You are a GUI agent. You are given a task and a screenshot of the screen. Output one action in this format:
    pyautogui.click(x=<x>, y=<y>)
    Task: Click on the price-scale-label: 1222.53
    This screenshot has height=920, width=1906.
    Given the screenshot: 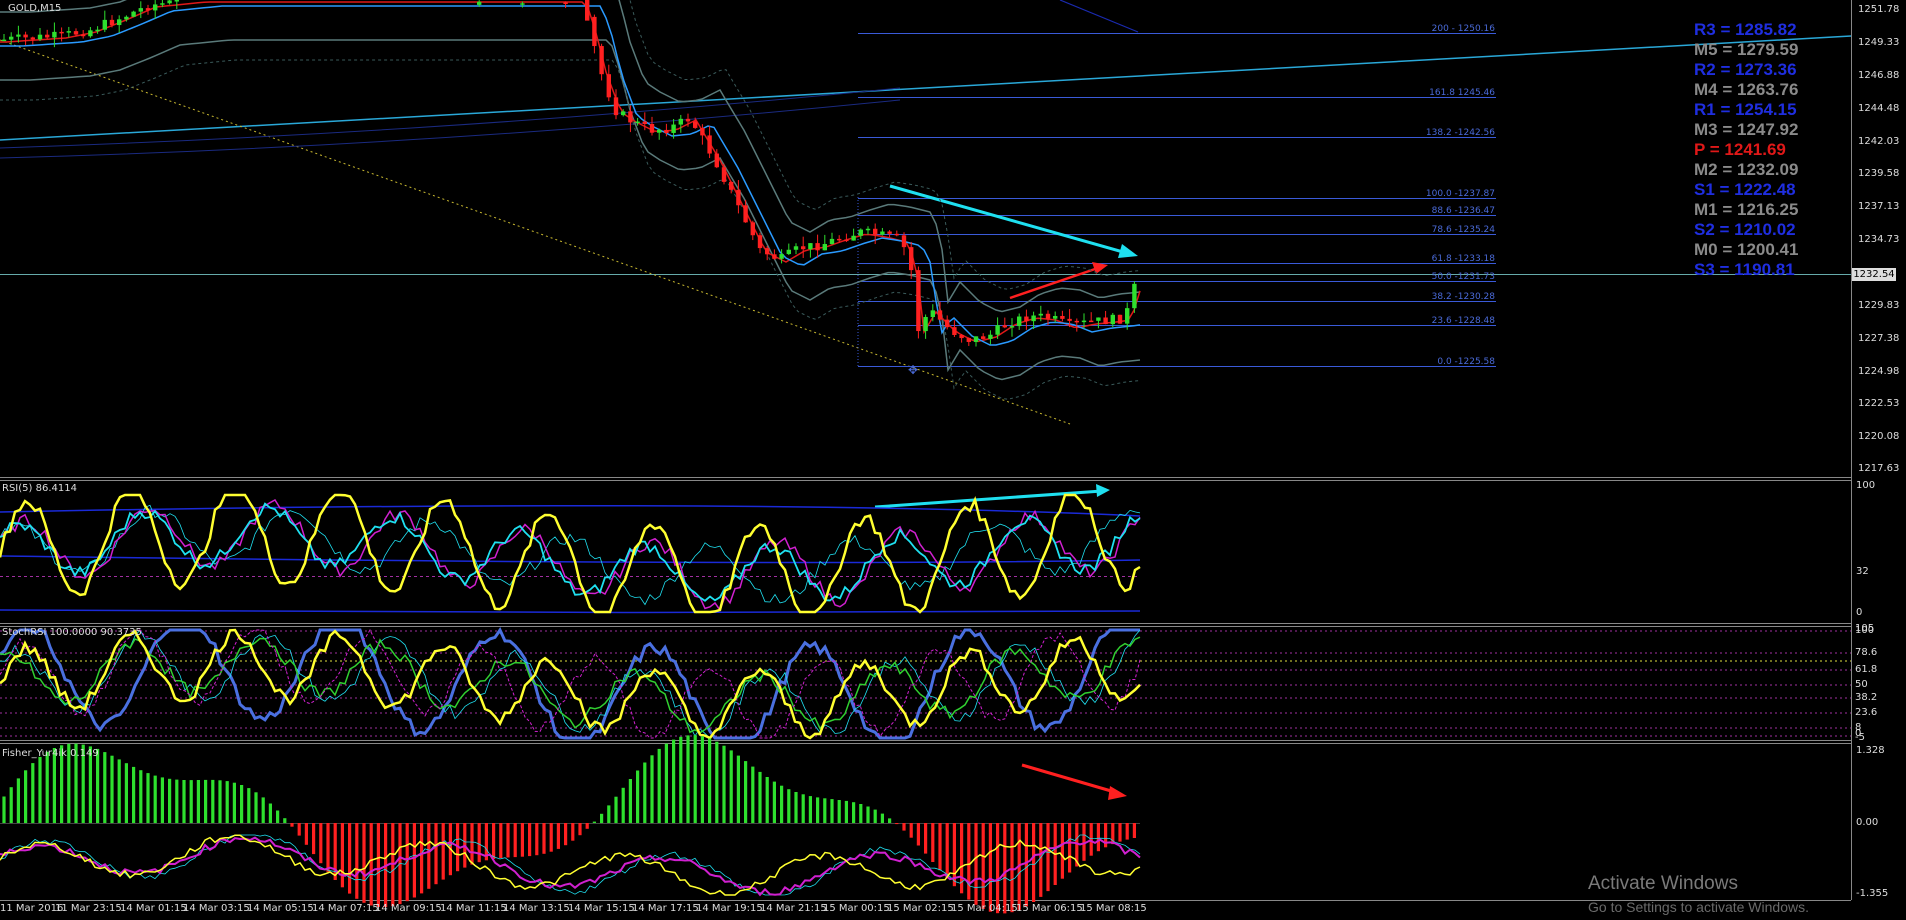 What is the action you would take?
    pyautogui.click(x=1879, y=403)
    